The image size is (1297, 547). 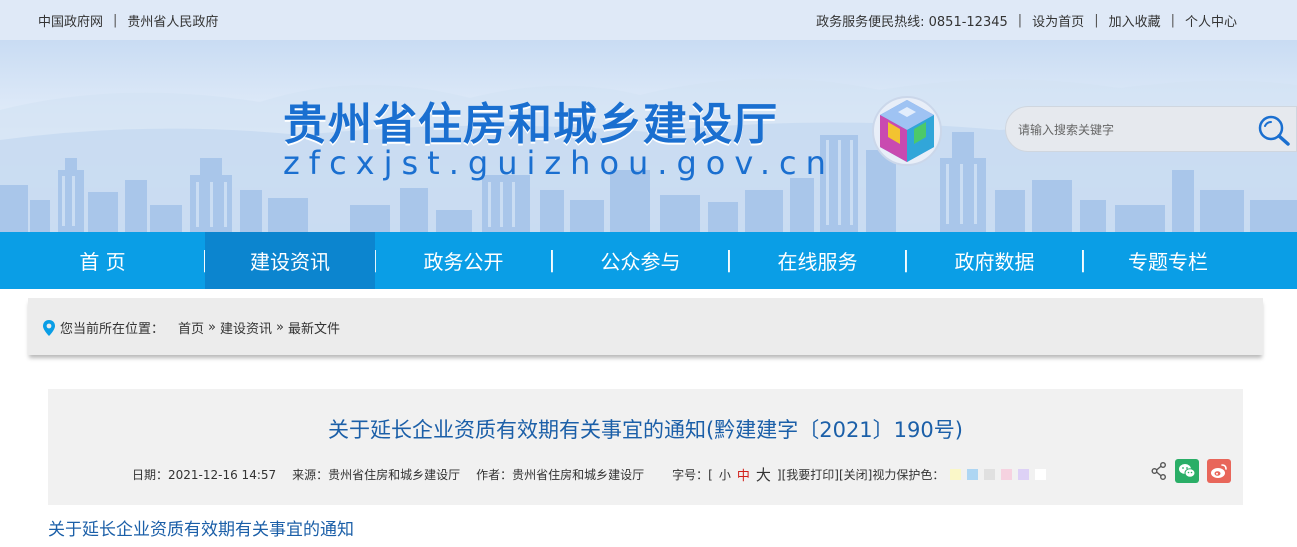 What do you see at coordinates (70, 20) in the screenshot?
I see `gov-cn-link: 中国政府网` at bounding box center [70, 20].